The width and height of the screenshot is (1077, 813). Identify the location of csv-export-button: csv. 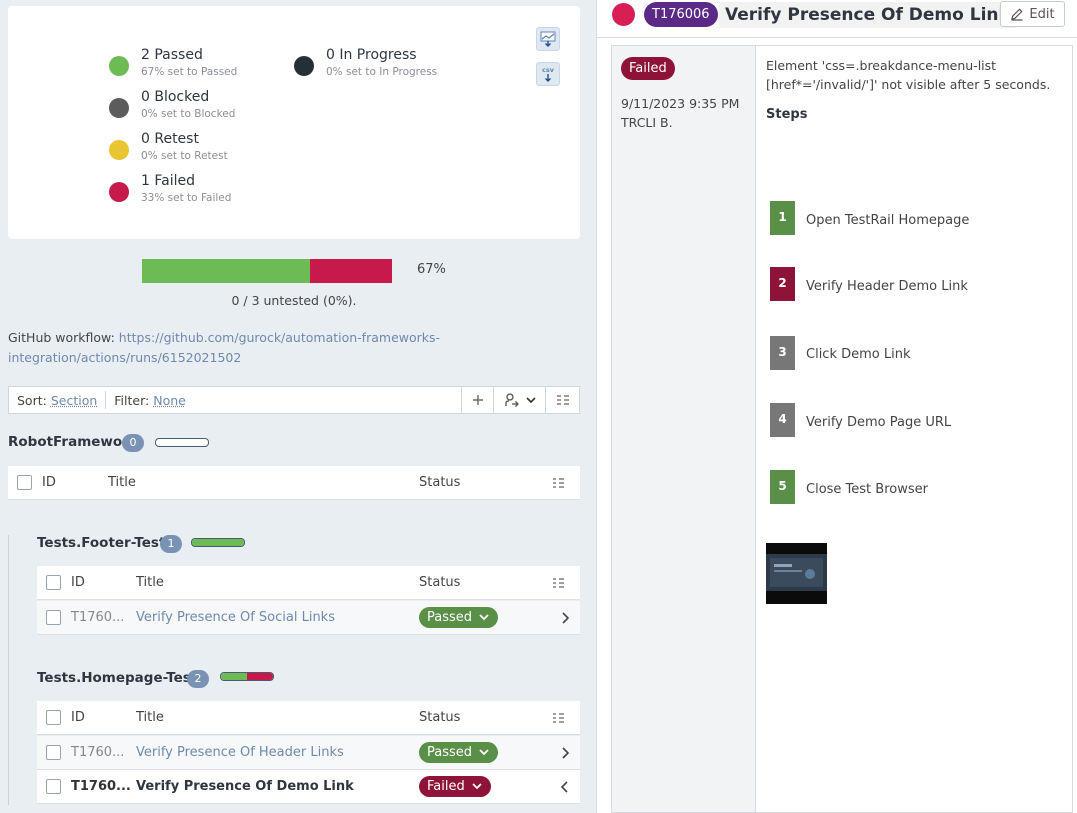
(548, 74).